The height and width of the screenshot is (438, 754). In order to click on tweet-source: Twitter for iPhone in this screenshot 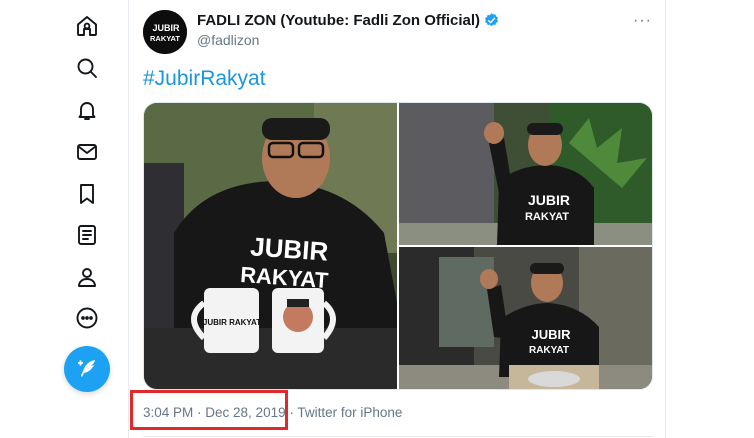, I will do `click(349, 412)`.